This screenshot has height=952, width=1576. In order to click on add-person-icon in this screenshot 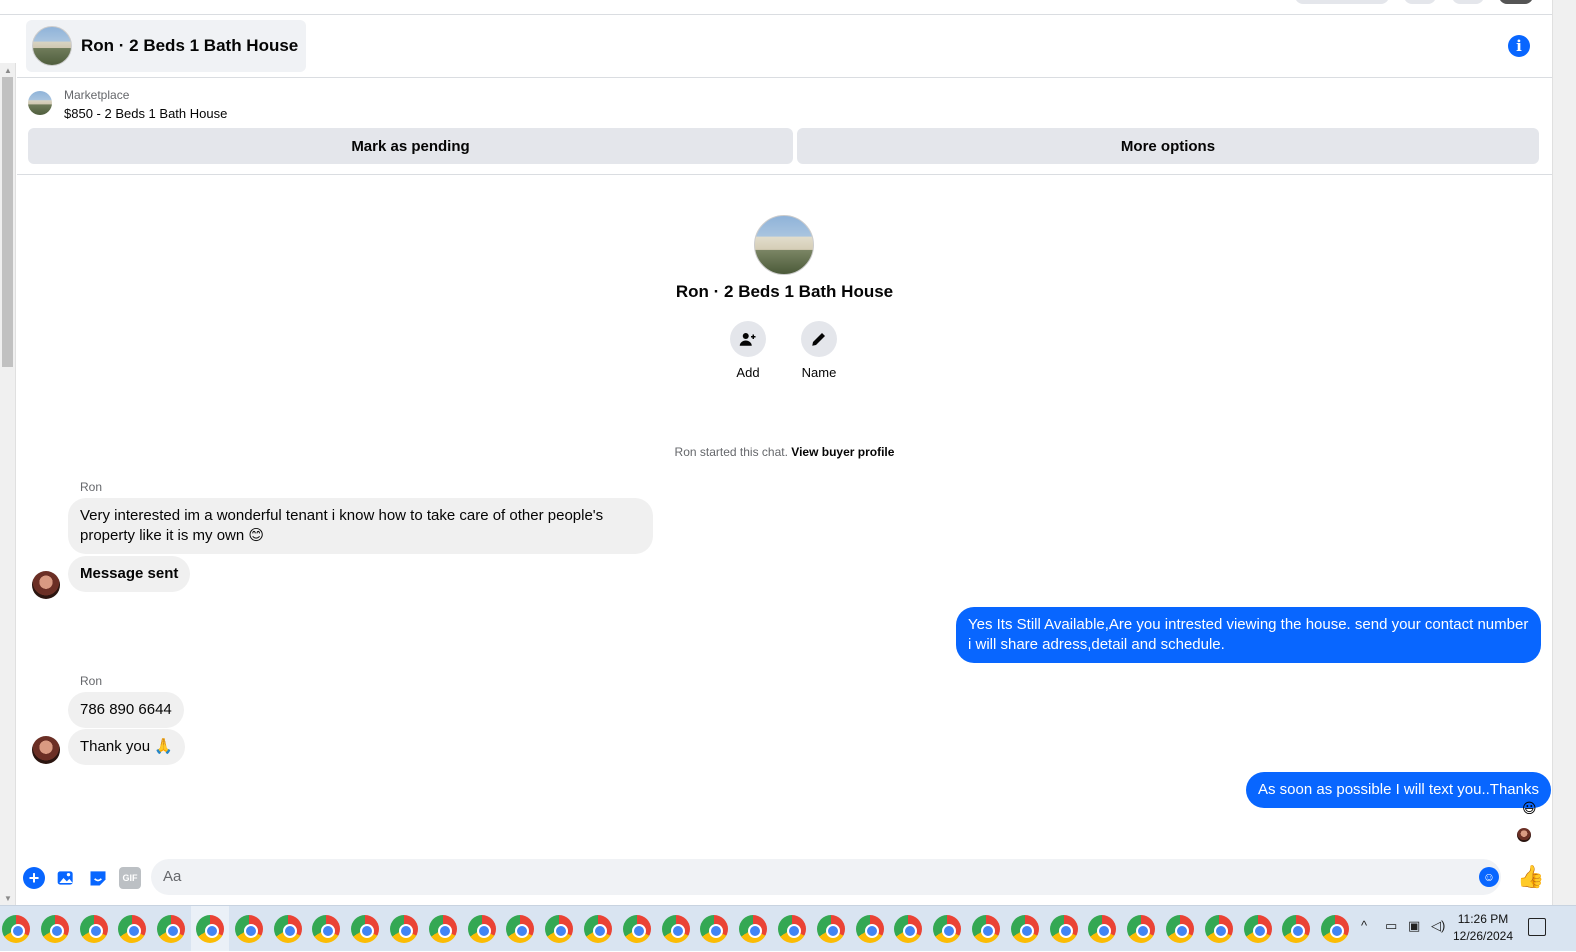, I will do `click(748, 339)`.